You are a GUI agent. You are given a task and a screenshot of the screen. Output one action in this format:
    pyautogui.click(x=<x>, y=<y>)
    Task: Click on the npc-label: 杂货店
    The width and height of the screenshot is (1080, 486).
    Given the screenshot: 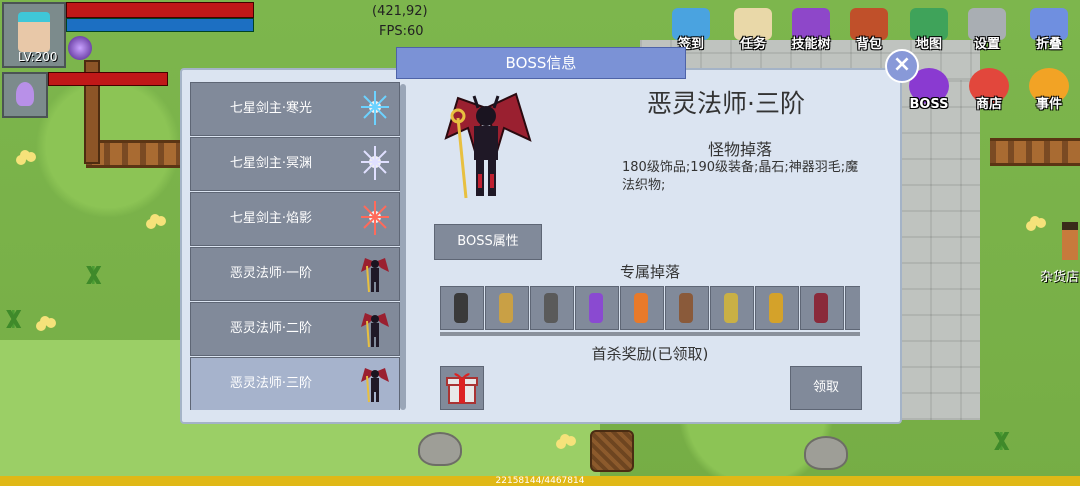 What is the action you would take?
    pyautogui.click(x=1060, y=277)
    